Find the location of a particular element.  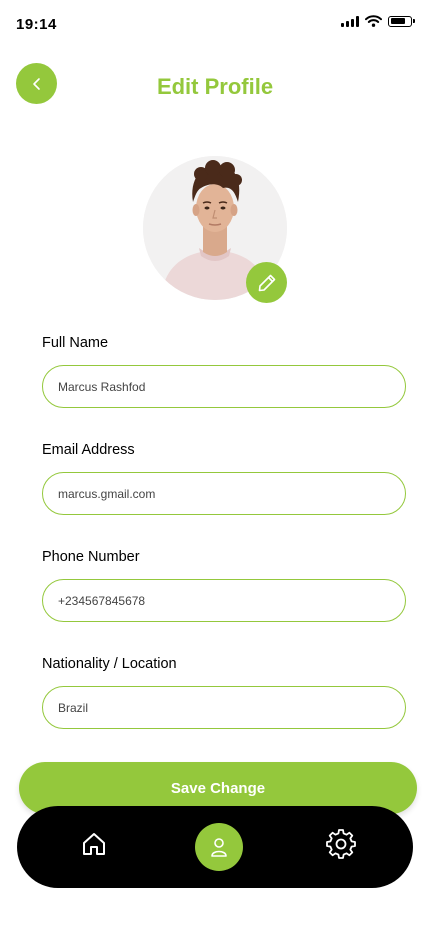

status-icons is located at coordinates (378, 21).